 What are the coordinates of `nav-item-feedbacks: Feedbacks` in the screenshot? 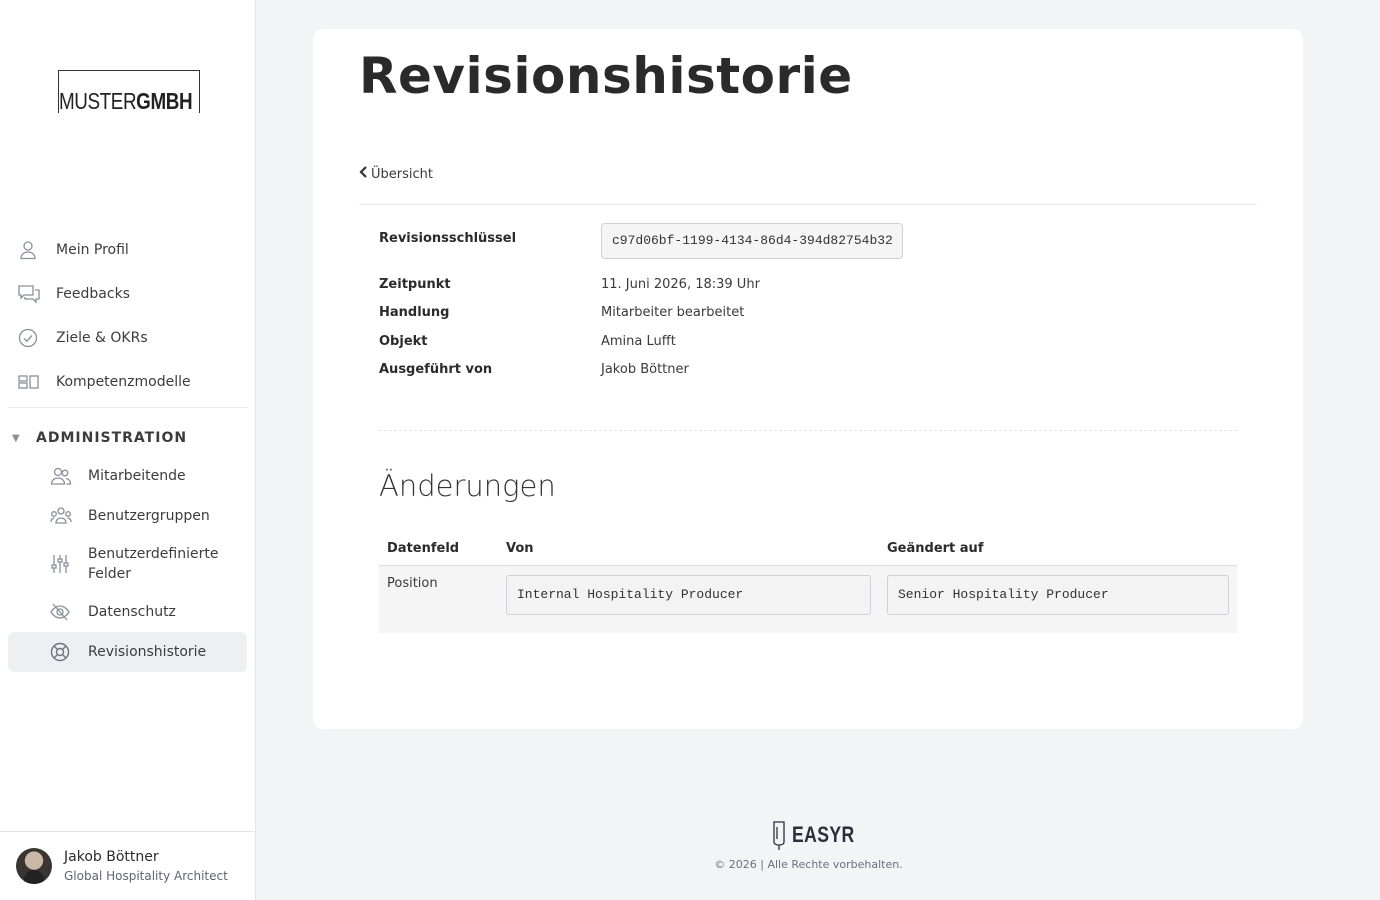 It's located at (127, 294).